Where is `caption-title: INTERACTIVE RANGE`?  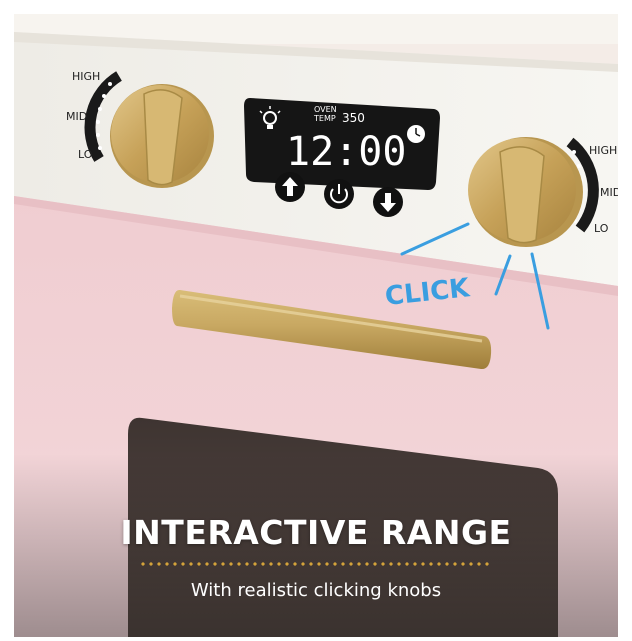
caption-title: INTERACTIVE RANGE is located at coordinates (316, 532).